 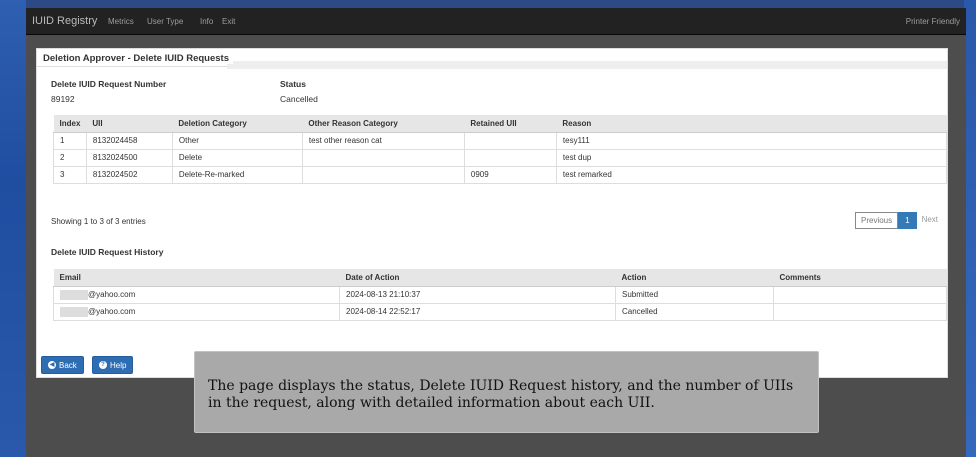 I want to click on pagination: Previous 1 Next, so click(x=899, y=220).